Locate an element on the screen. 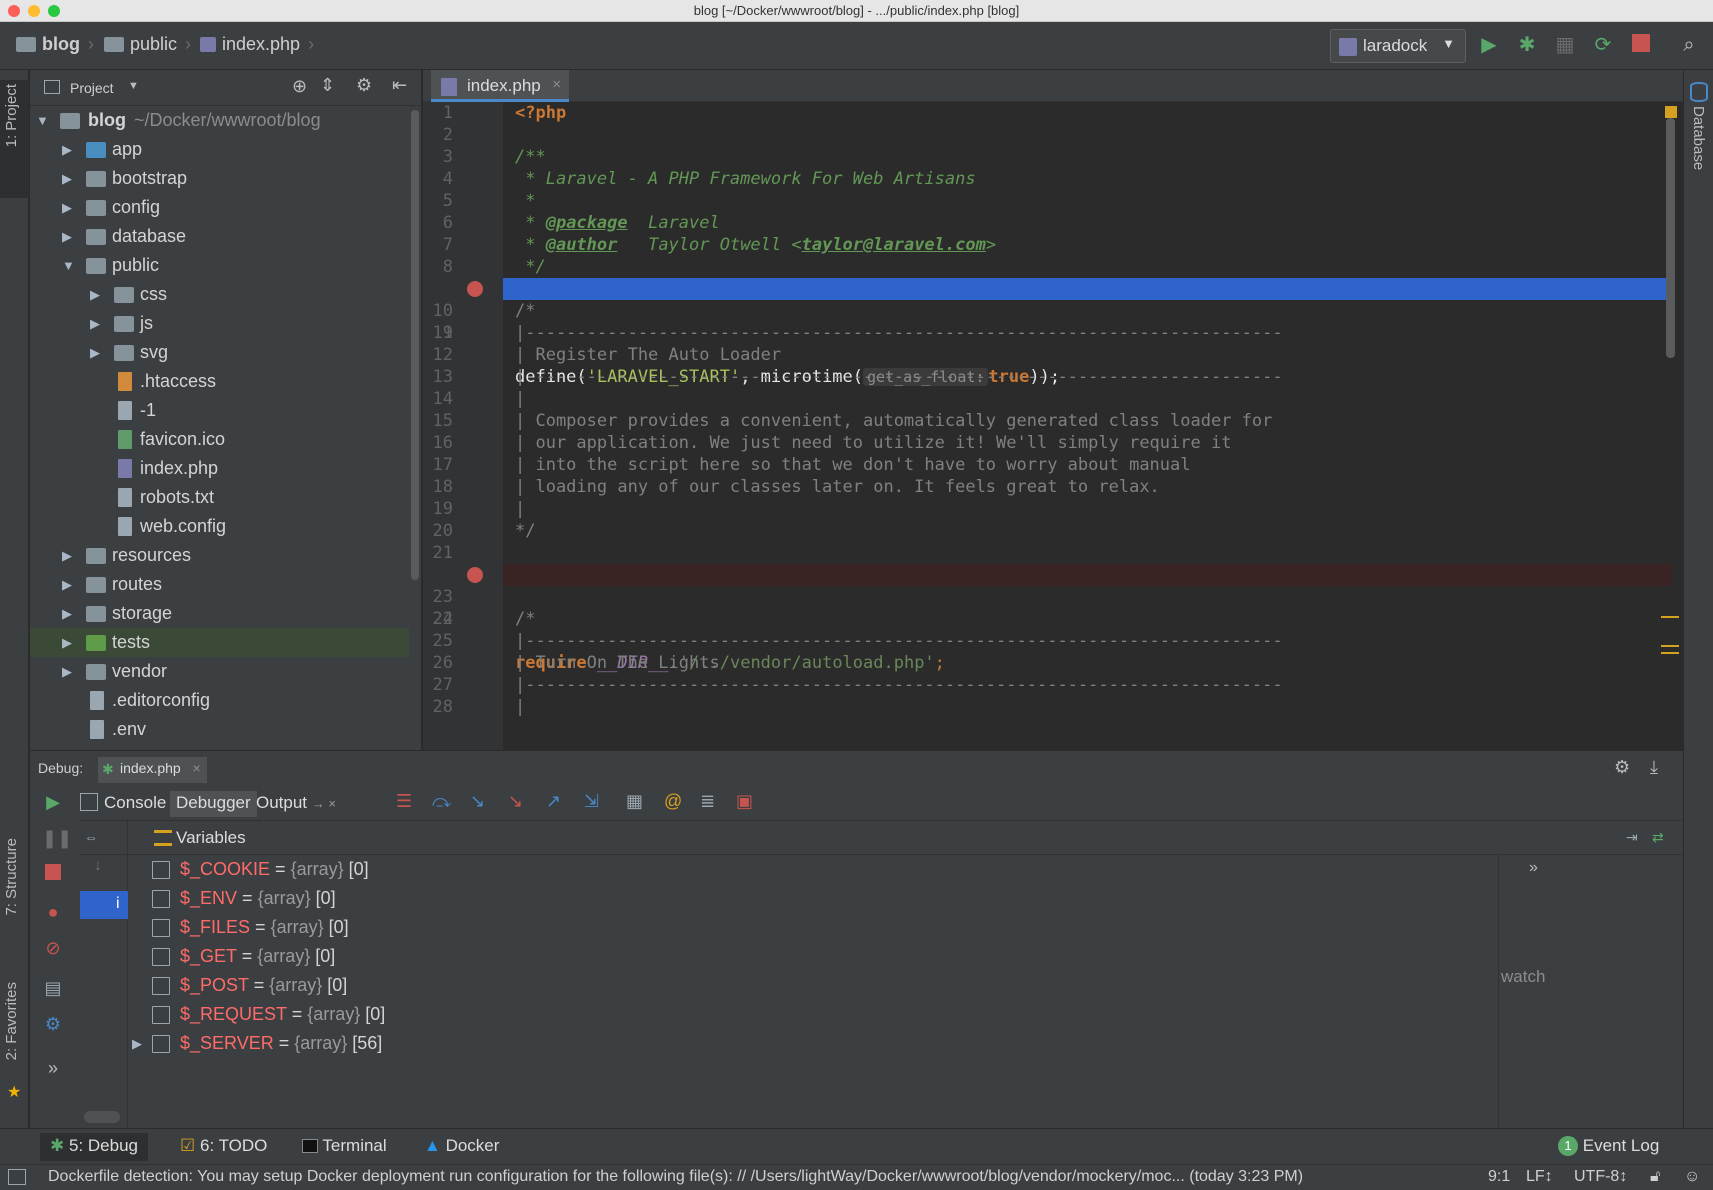 This screenshot has height=1190, width=1713. tree-item-routes: ▶ routes is located at coordinates (219, 584).